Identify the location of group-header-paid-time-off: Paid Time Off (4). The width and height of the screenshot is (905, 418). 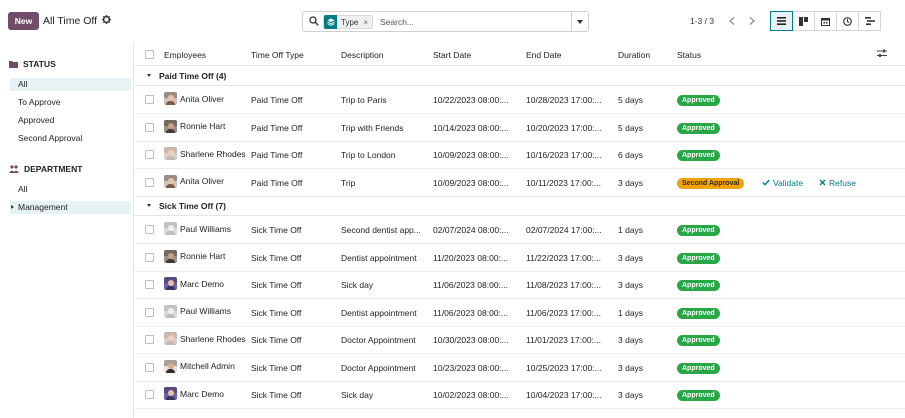
(520, 76).